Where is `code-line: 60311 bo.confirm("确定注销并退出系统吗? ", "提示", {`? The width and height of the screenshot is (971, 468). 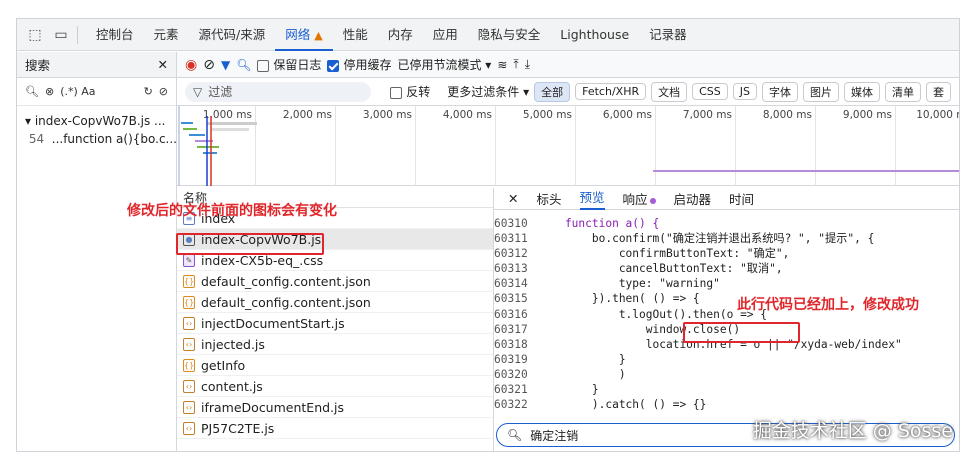
code-line: 60311 bo.confirm("确定注销并退出系统吗? ", "提示", { is located at coordinates (684, 239).